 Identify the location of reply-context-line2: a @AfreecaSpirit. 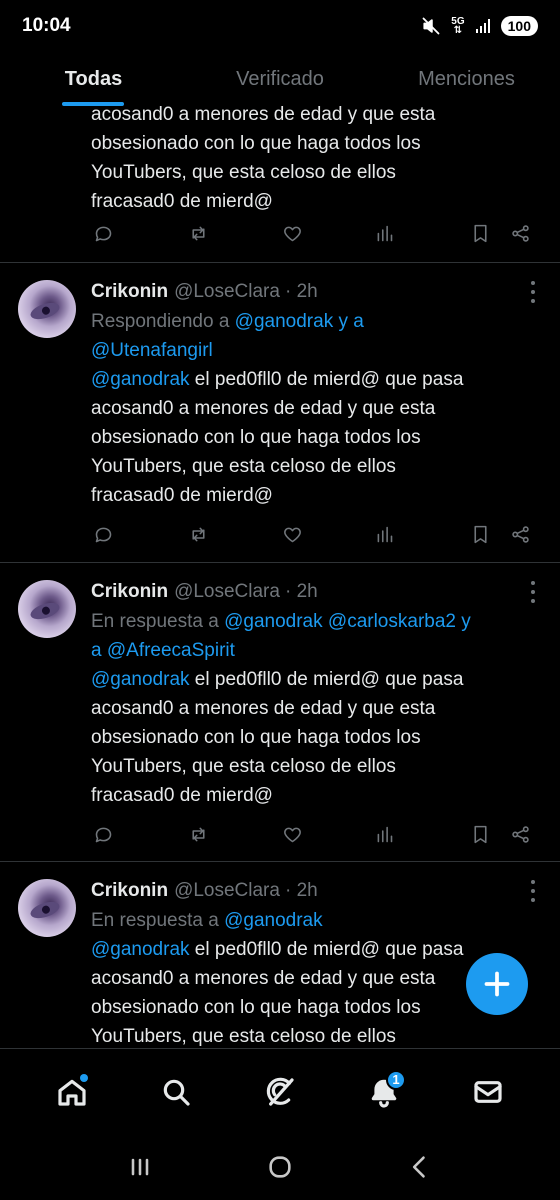
(317, 650).